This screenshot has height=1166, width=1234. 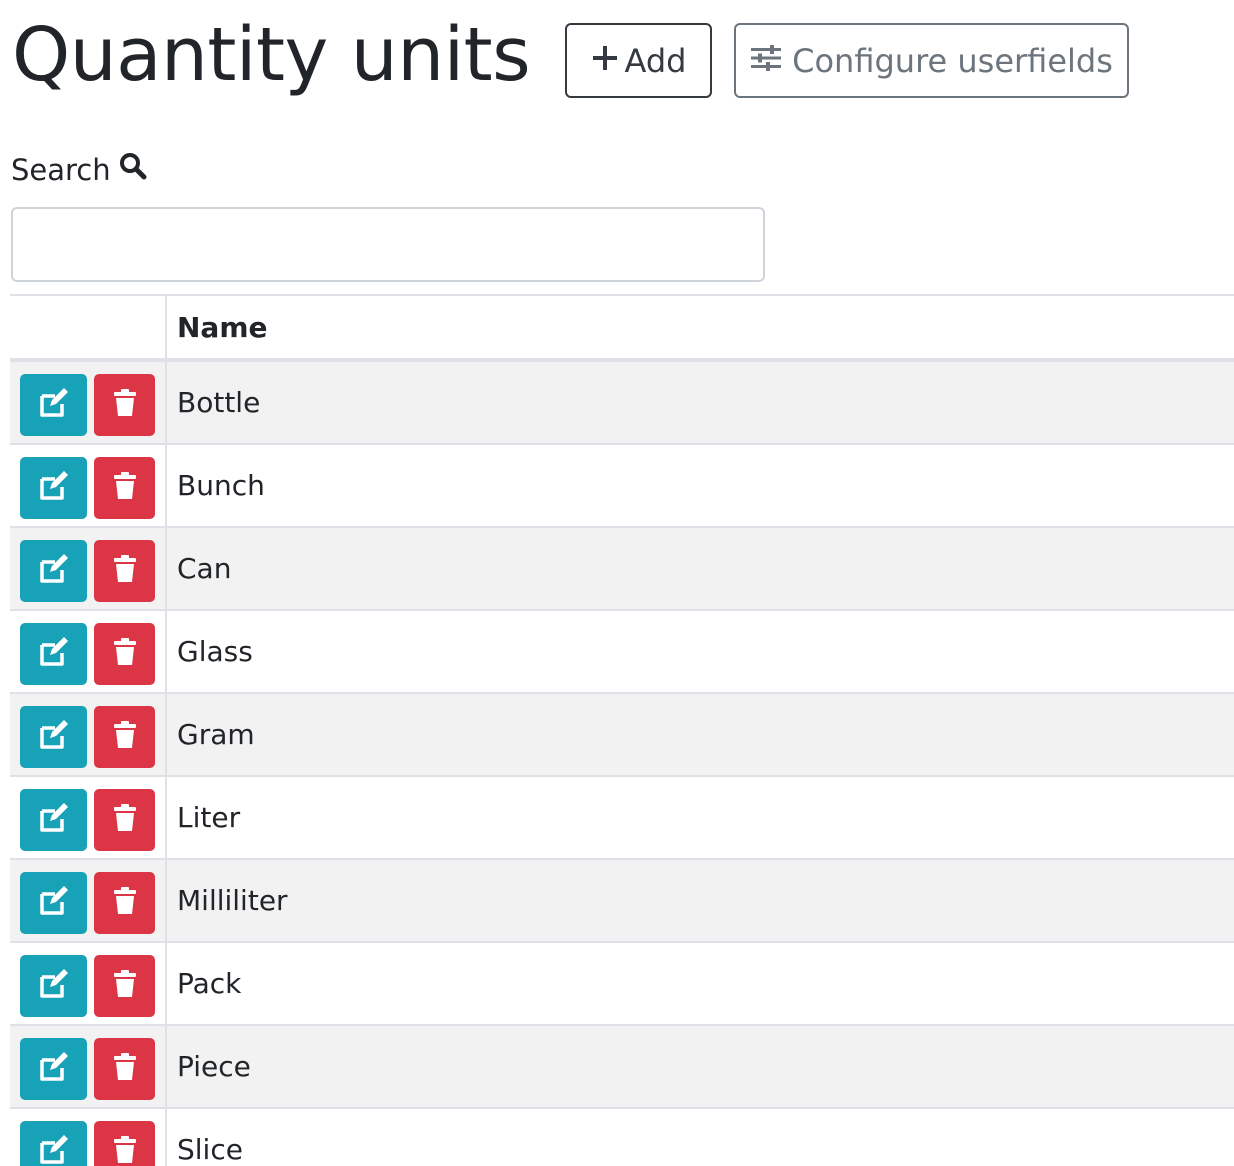 I want to click on page-title: Quantity units, so click(x=271, y=55).